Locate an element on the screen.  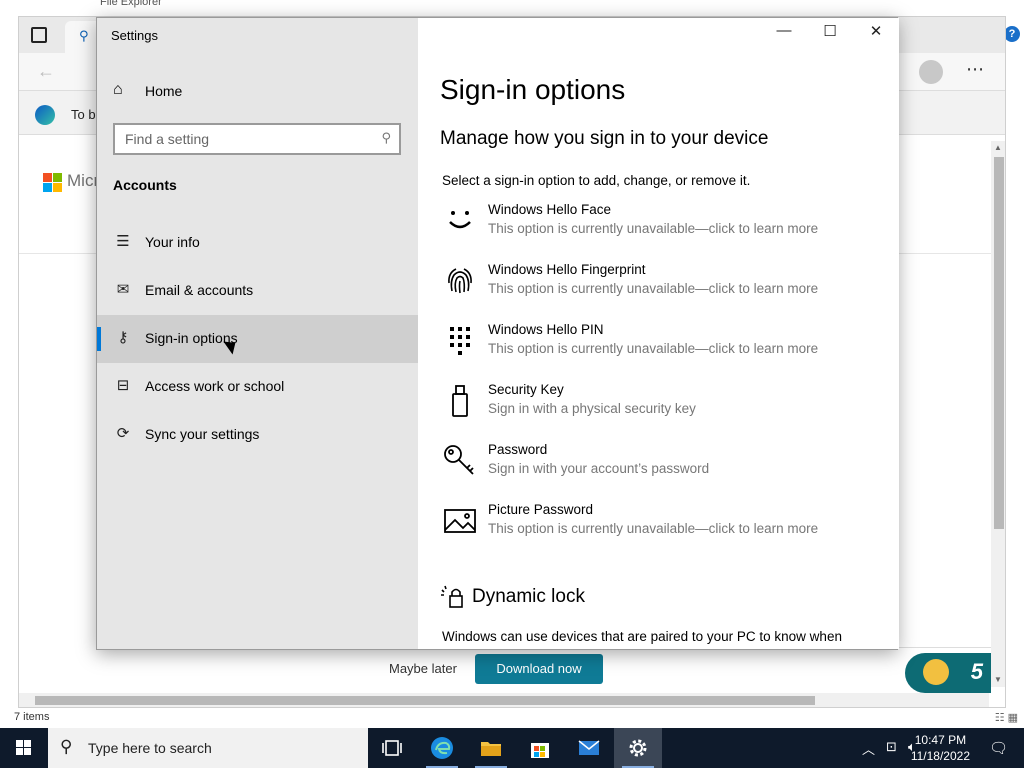
badge-number: 5 is located at coordinates (976, 671).